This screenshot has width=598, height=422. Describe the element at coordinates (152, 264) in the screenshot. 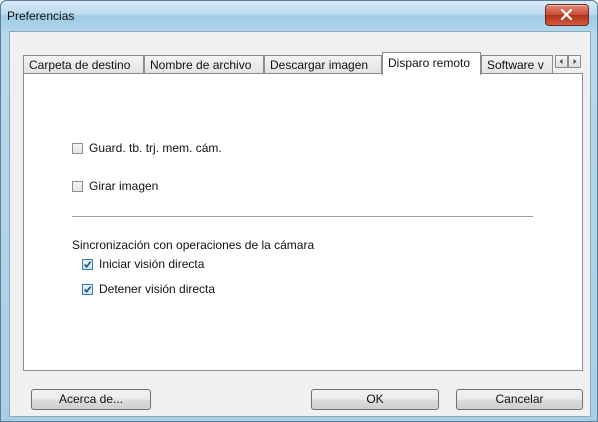

I see `start-live-view-label: Iniciar visión directa` at that location.